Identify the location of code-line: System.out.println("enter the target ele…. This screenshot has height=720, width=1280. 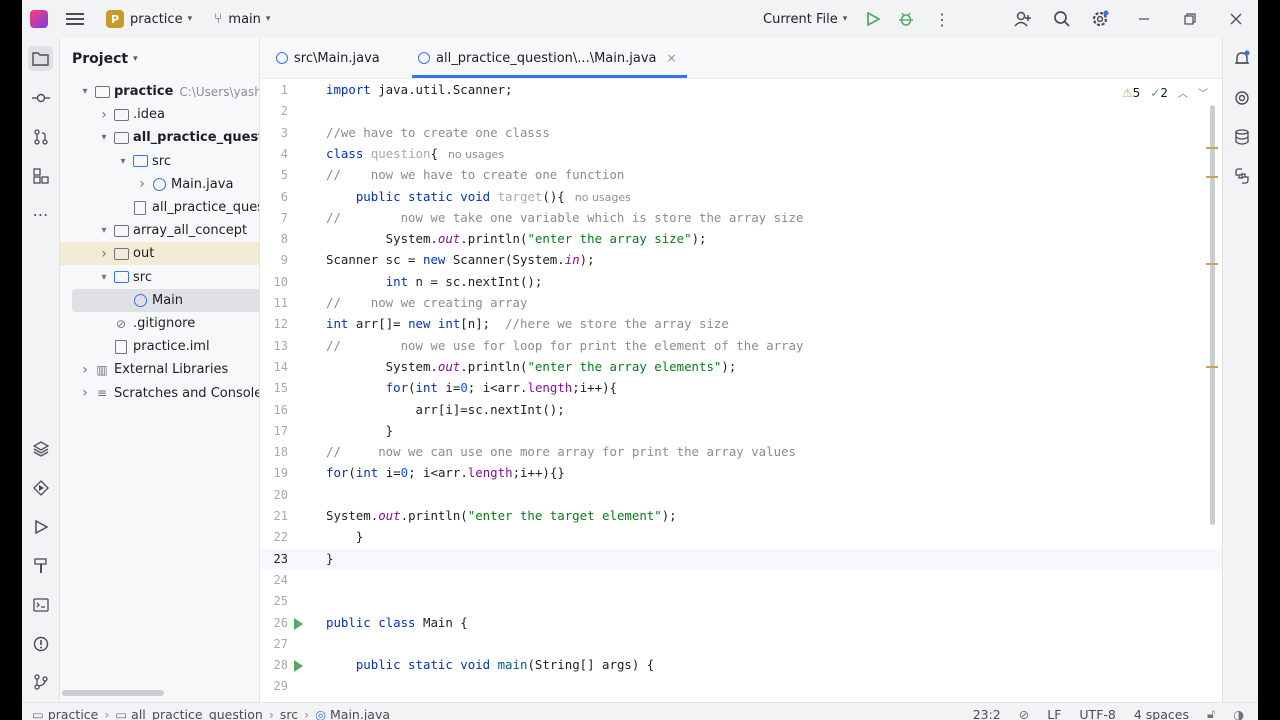
(501, 515).